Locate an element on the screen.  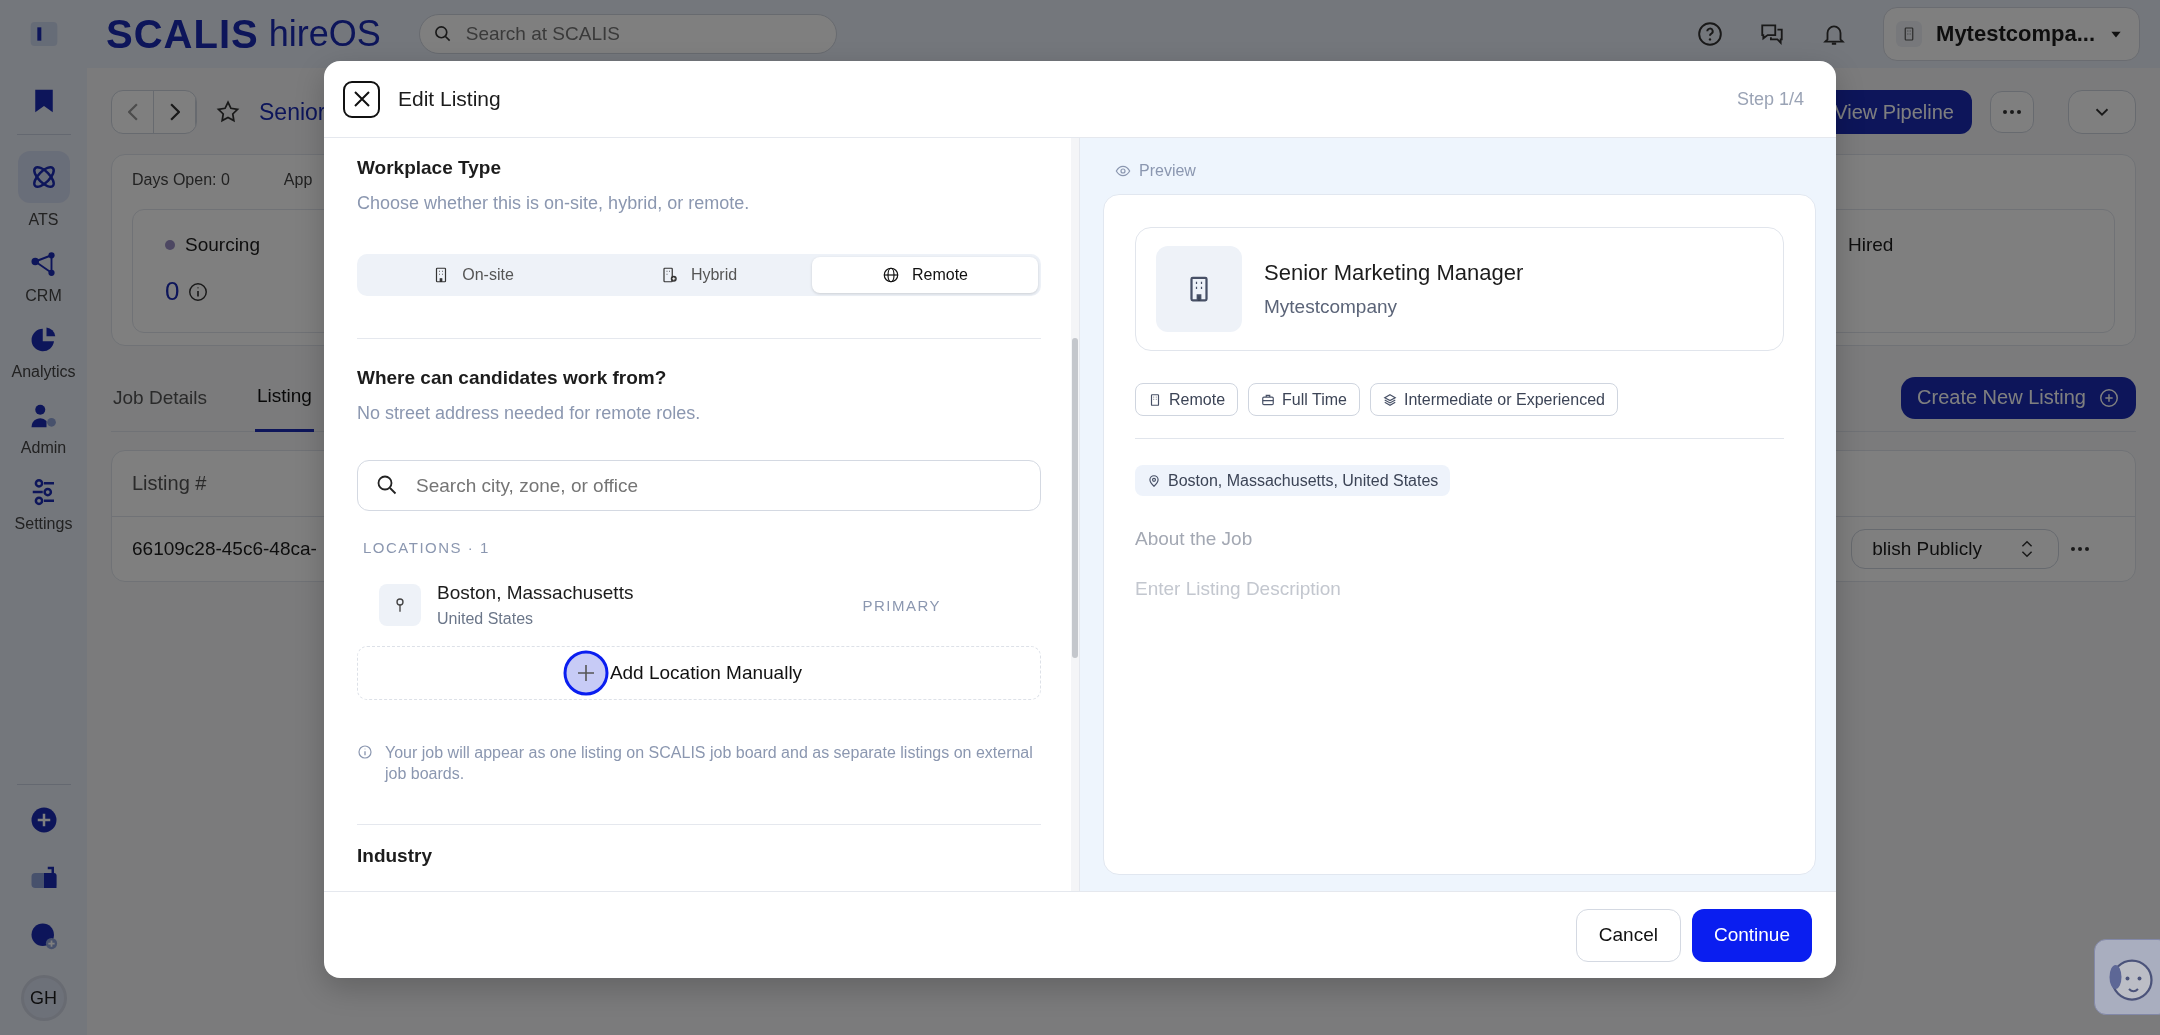
job-tag: Full Time is located at coordinates (1304, 399).